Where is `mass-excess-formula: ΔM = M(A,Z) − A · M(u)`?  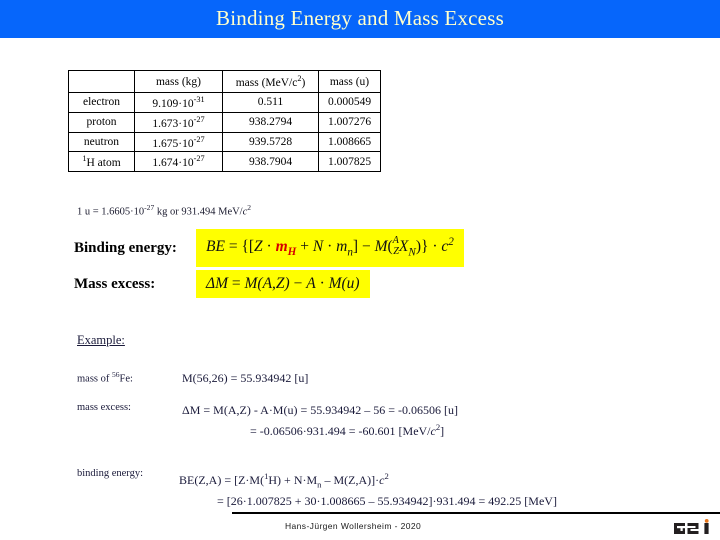
mass-excess-formula: ΔM = M(A,Z) − A · M(u) is located at coordinates (283, 284).